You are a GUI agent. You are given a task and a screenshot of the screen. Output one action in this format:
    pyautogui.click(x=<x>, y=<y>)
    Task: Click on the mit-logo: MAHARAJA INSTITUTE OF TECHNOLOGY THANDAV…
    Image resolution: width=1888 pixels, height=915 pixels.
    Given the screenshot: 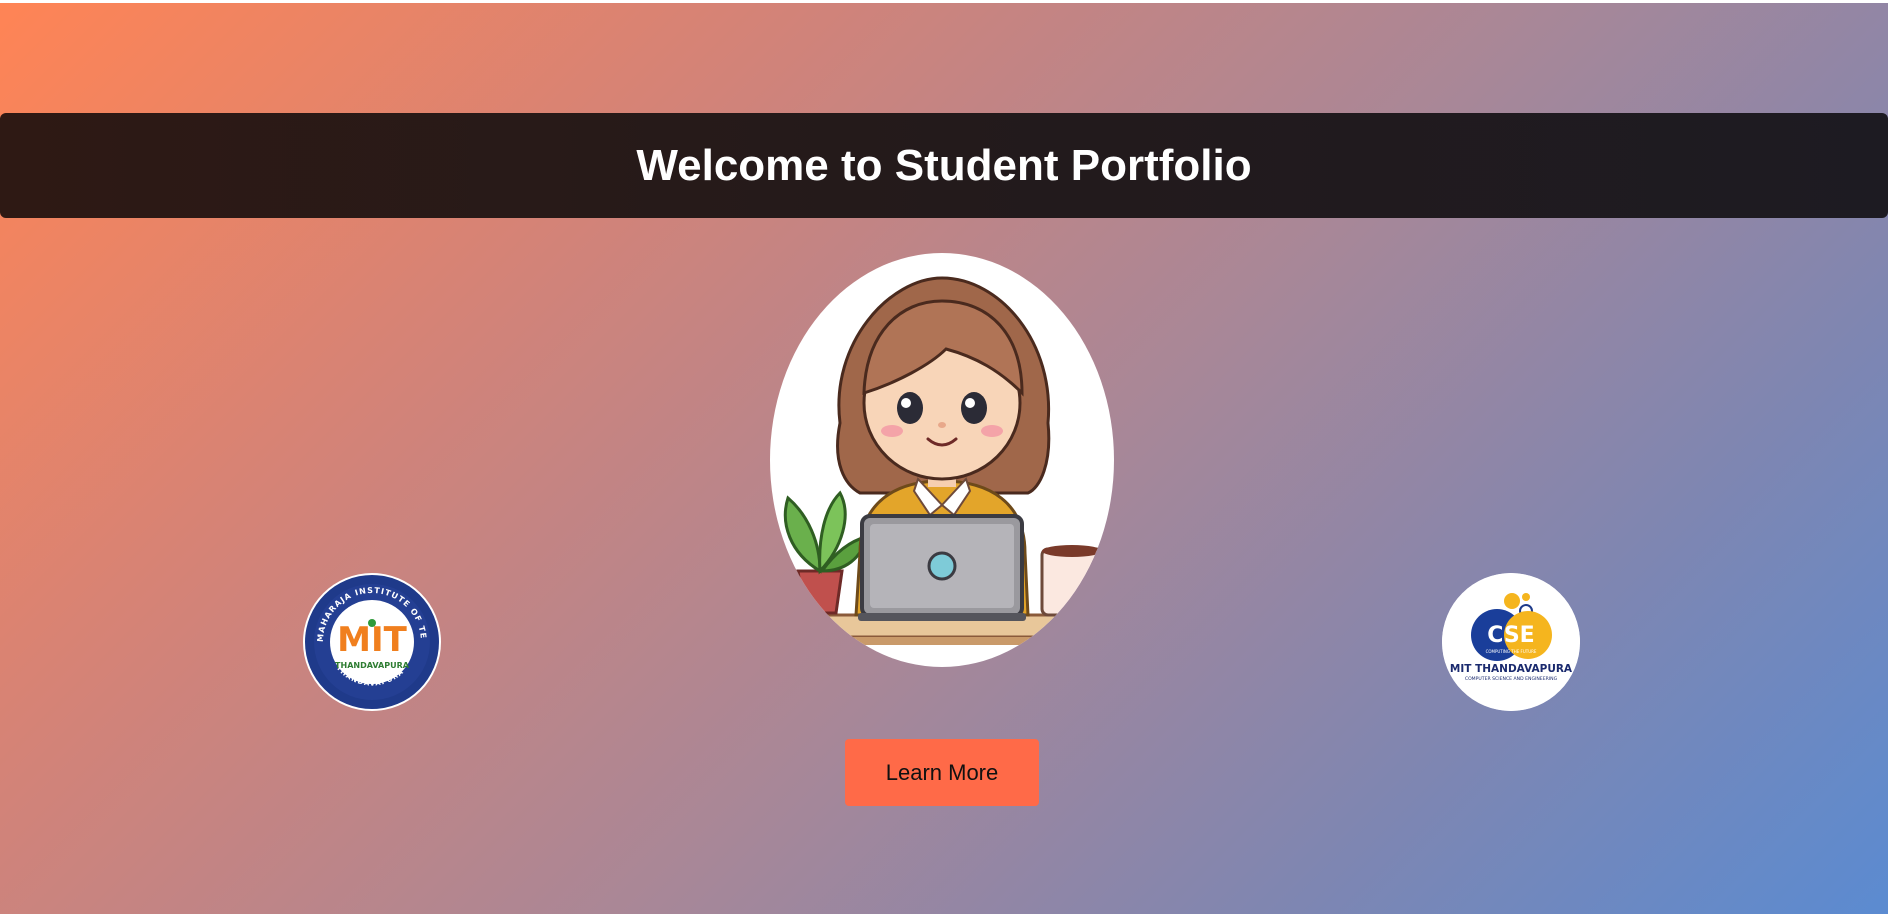 What is the action you would take?
    pyautogui.click(x=372, y=642)
    